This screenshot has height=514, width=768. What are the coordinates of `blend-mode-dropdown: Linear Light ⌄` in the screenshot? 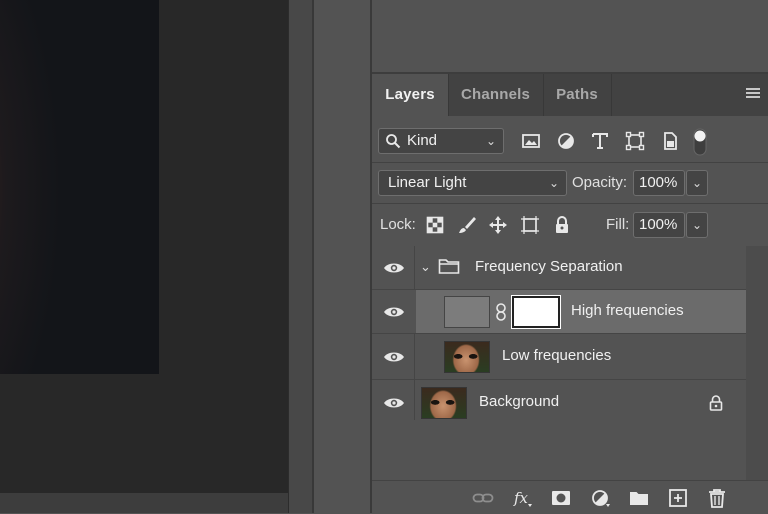 It's located at (472, 183).